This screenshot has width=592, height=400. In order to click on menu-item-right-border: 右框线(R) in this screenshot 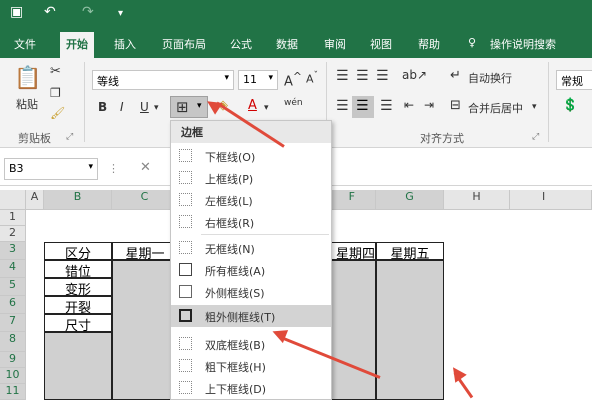, I will do `click(251, 222)`.